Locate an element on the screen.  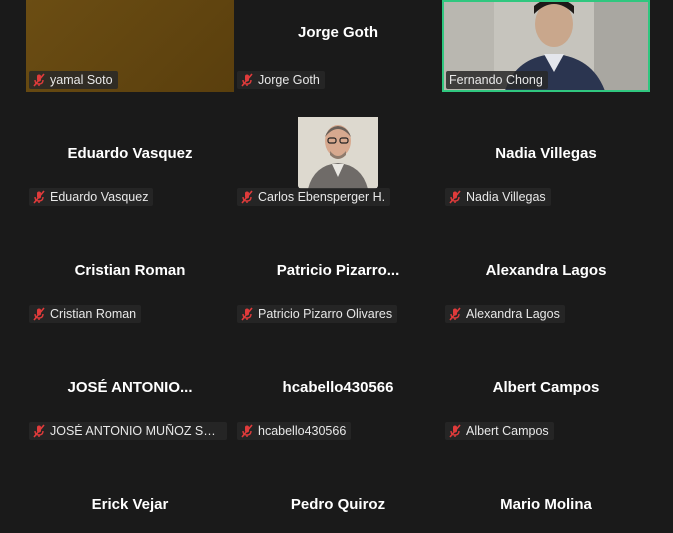
participant-display-name: Mario Molina is located at coordinates (546, 504).